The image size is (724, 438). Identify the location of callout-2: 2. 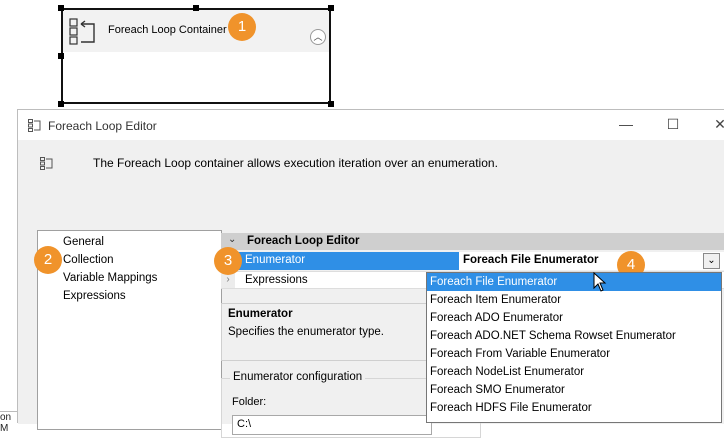
(48, 260).